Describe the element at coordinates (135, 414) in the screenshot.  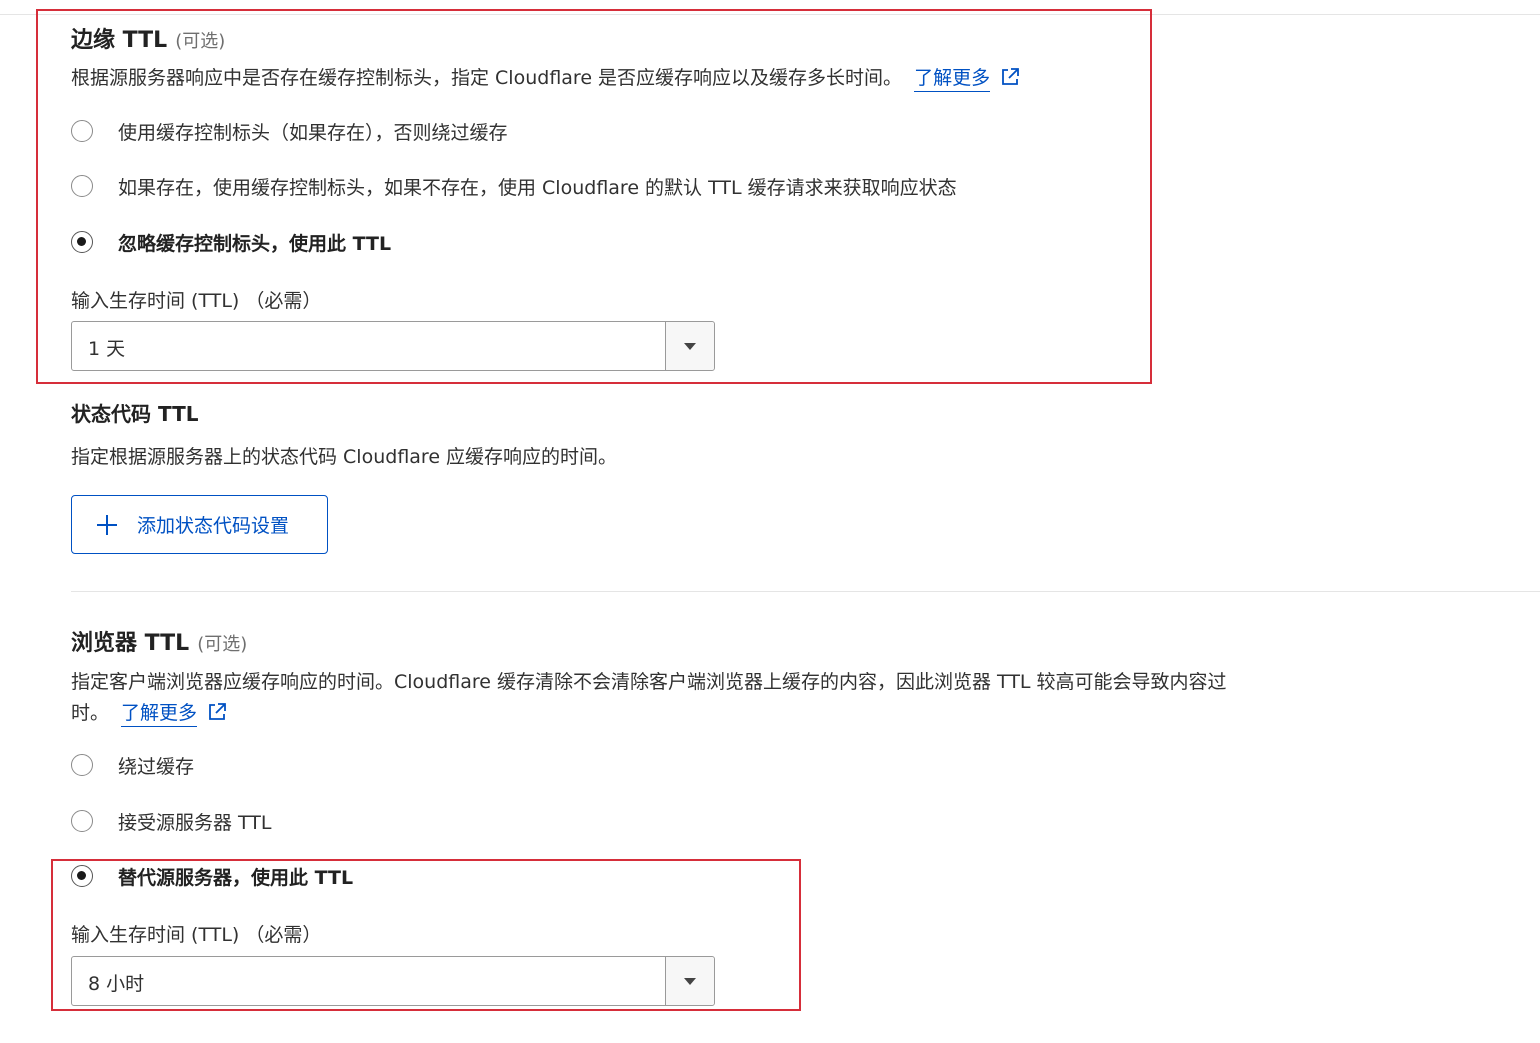
I see `status-code-ttl-title: 状态代码 TTL` at that location.